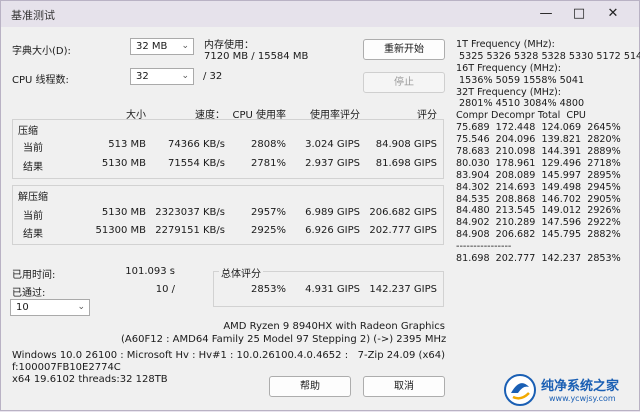 This screenshot has height=412, width=640. What do you see at coordinates (406, 144) in the screenshot?
I see `compress-current-rating: 84.908 GIPS` at bounding box center [406, 144].